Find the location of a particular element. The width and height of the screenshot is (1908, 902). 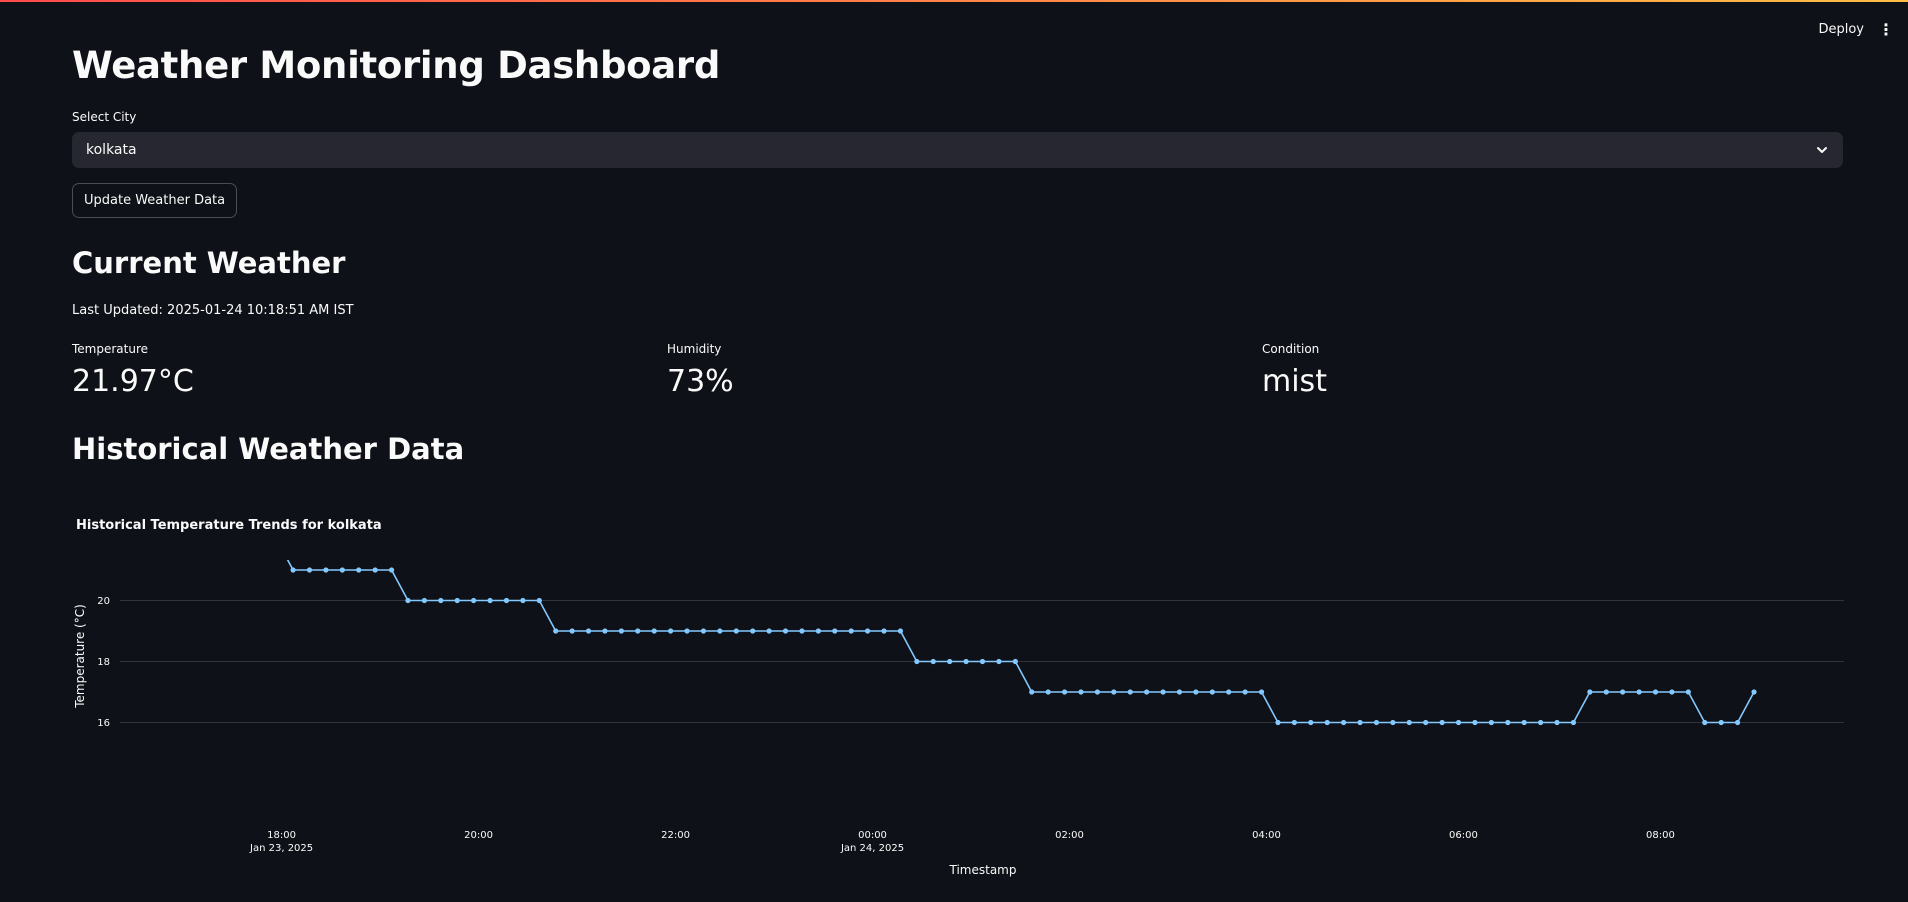

deploy-button: Deploy is located at coordinates (1841, 29).